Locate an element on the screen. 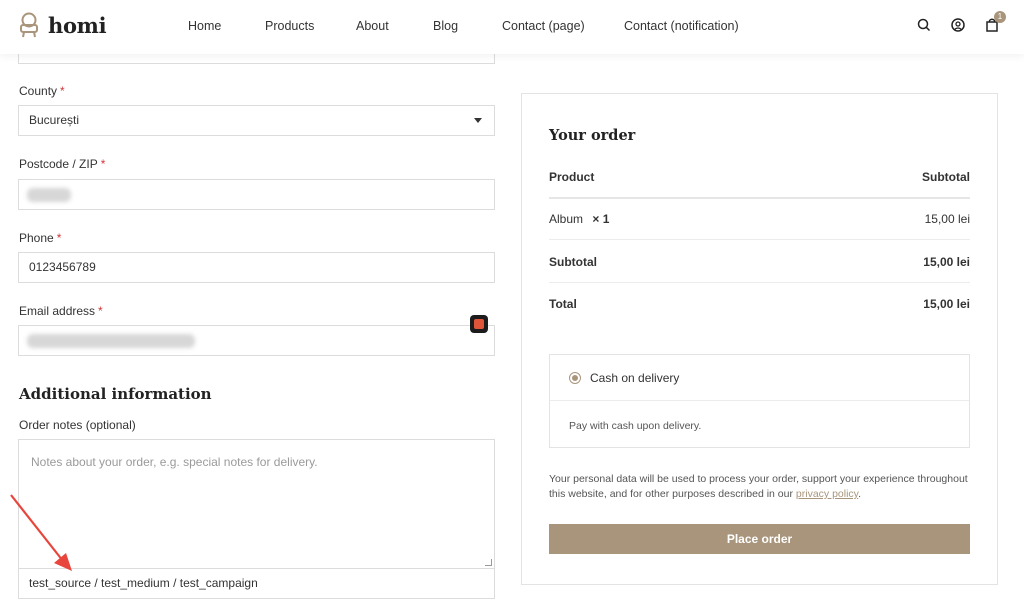 The width and height of the screenshot is (1024, 613). payment-description: Pay with cash upon delivery. is located at coordinates (635, 426).